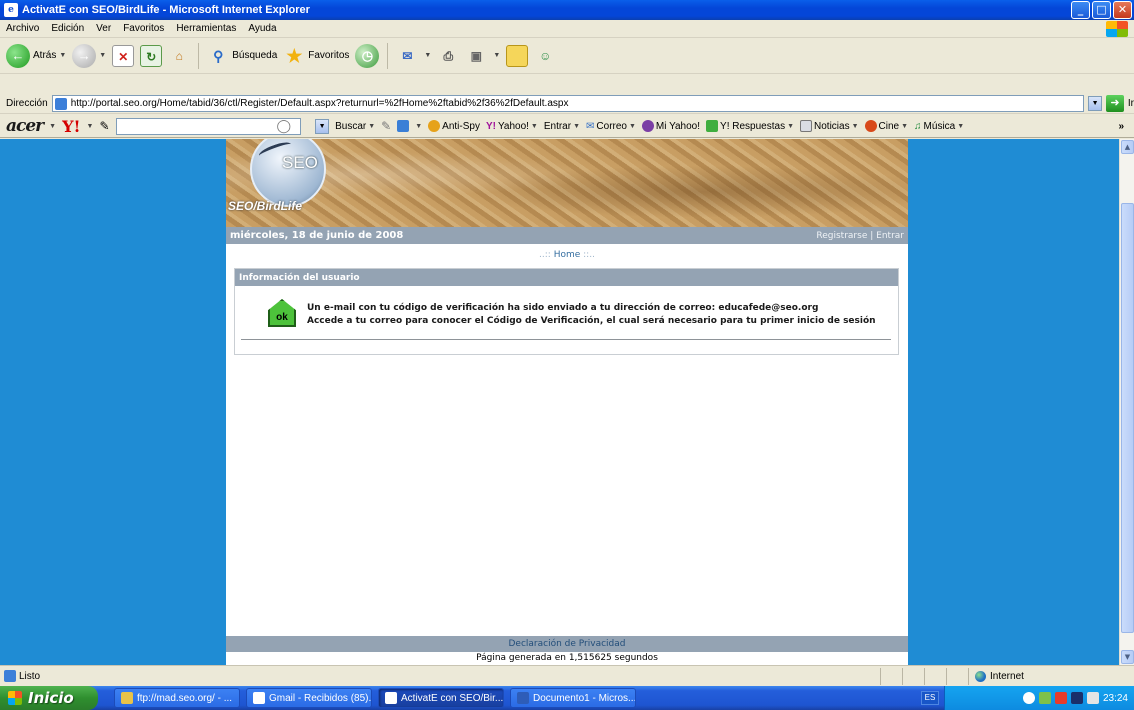 Image resolution: width=1134 pixels, height=710 pixels. I want to click on volume-icon, so click(1076, 698).